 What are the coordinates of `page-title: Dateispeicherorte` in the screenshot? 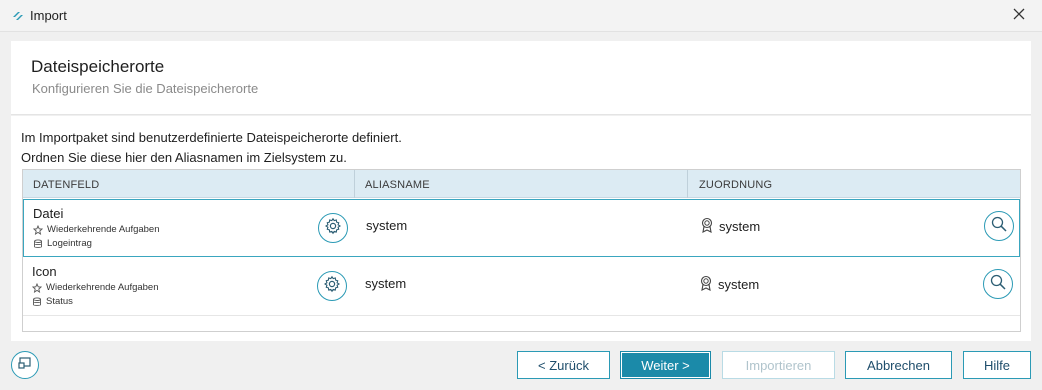 It's located at (98, 66).